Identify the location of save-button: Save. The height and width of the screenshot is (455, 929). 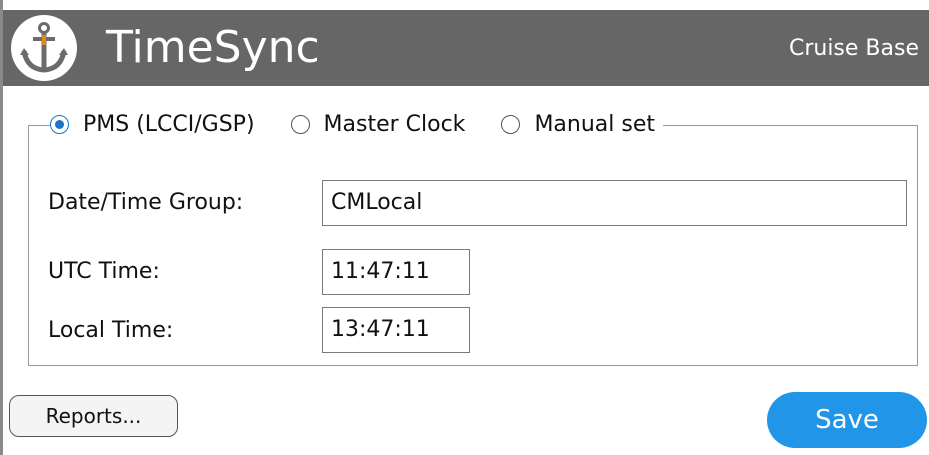
(847, 420).